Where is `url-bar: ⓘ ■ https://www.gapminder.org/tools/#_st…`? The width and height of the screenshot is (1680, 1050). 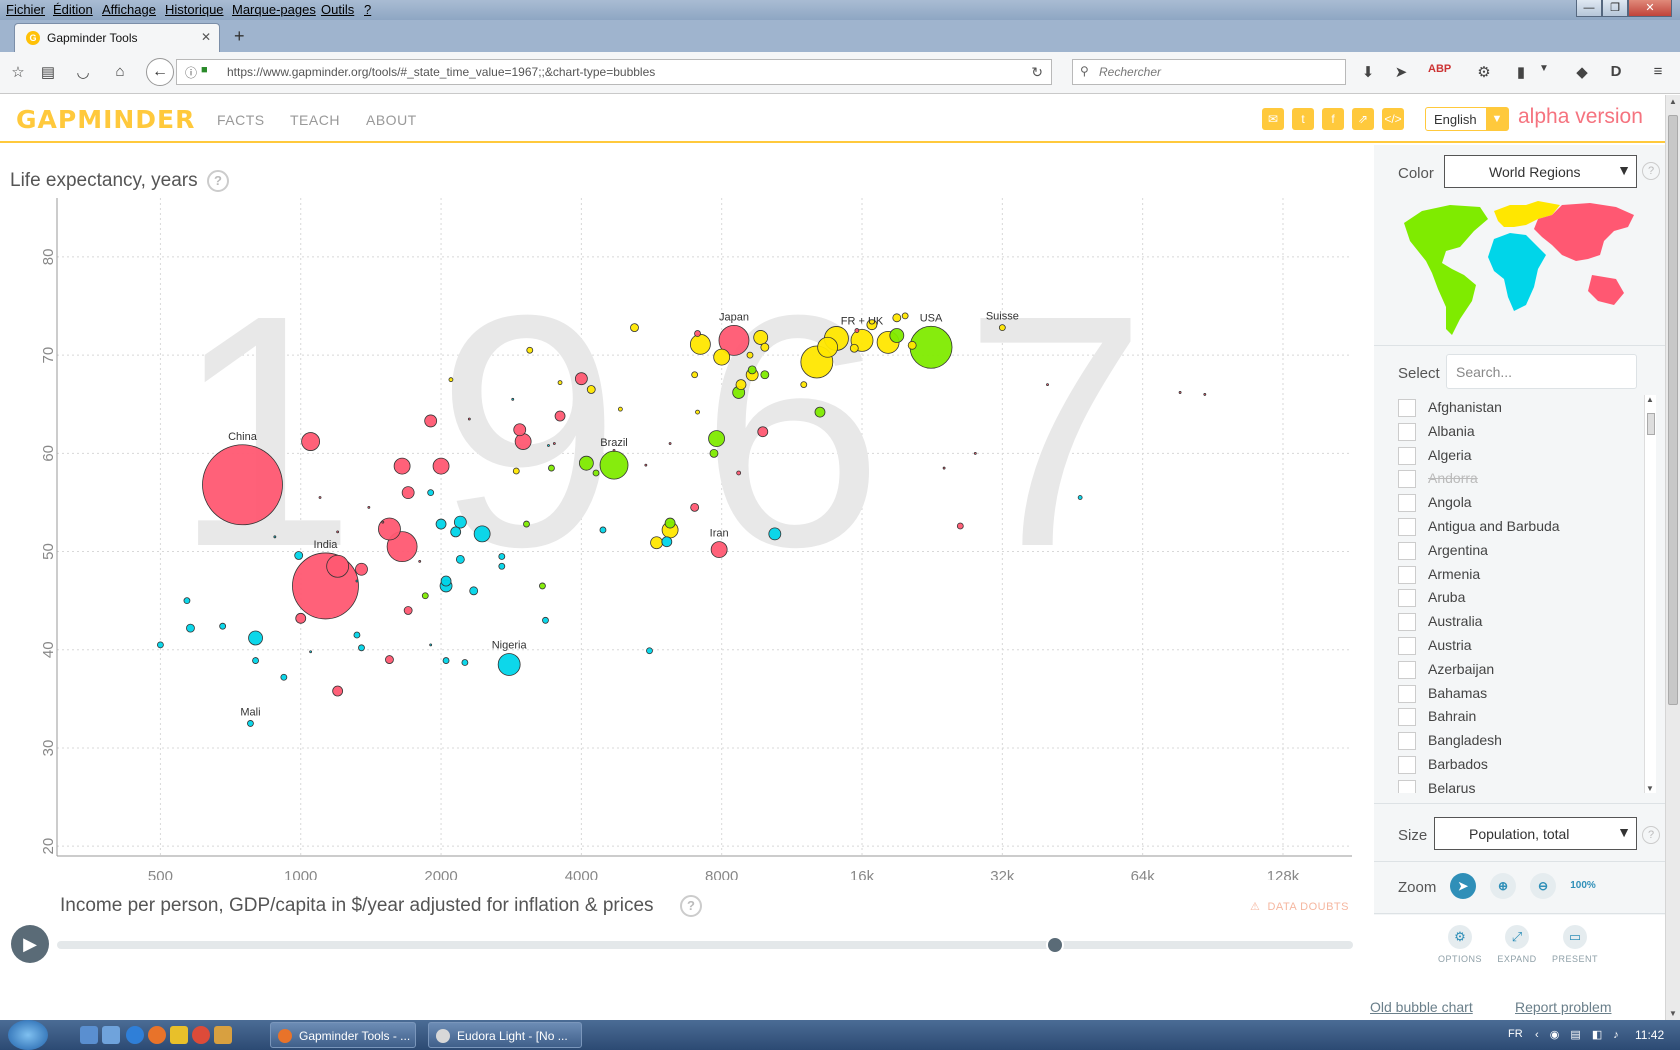 url-bar: ⓘ ■ https://www.gapminder.org/tools/#_st… is located at coordinates (614, 72).